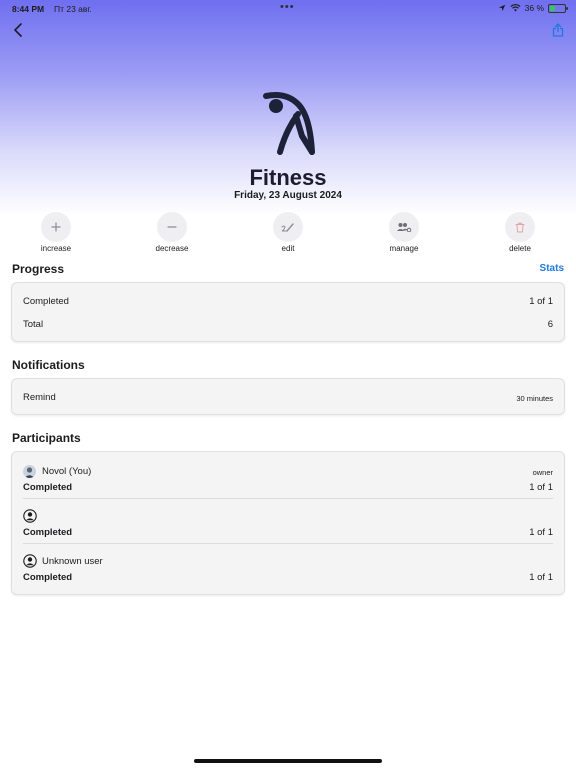 The image size is (576, 768). Describe the element at coordinates (558, 8) in the screenshot. I see `battery-icon` at that location.